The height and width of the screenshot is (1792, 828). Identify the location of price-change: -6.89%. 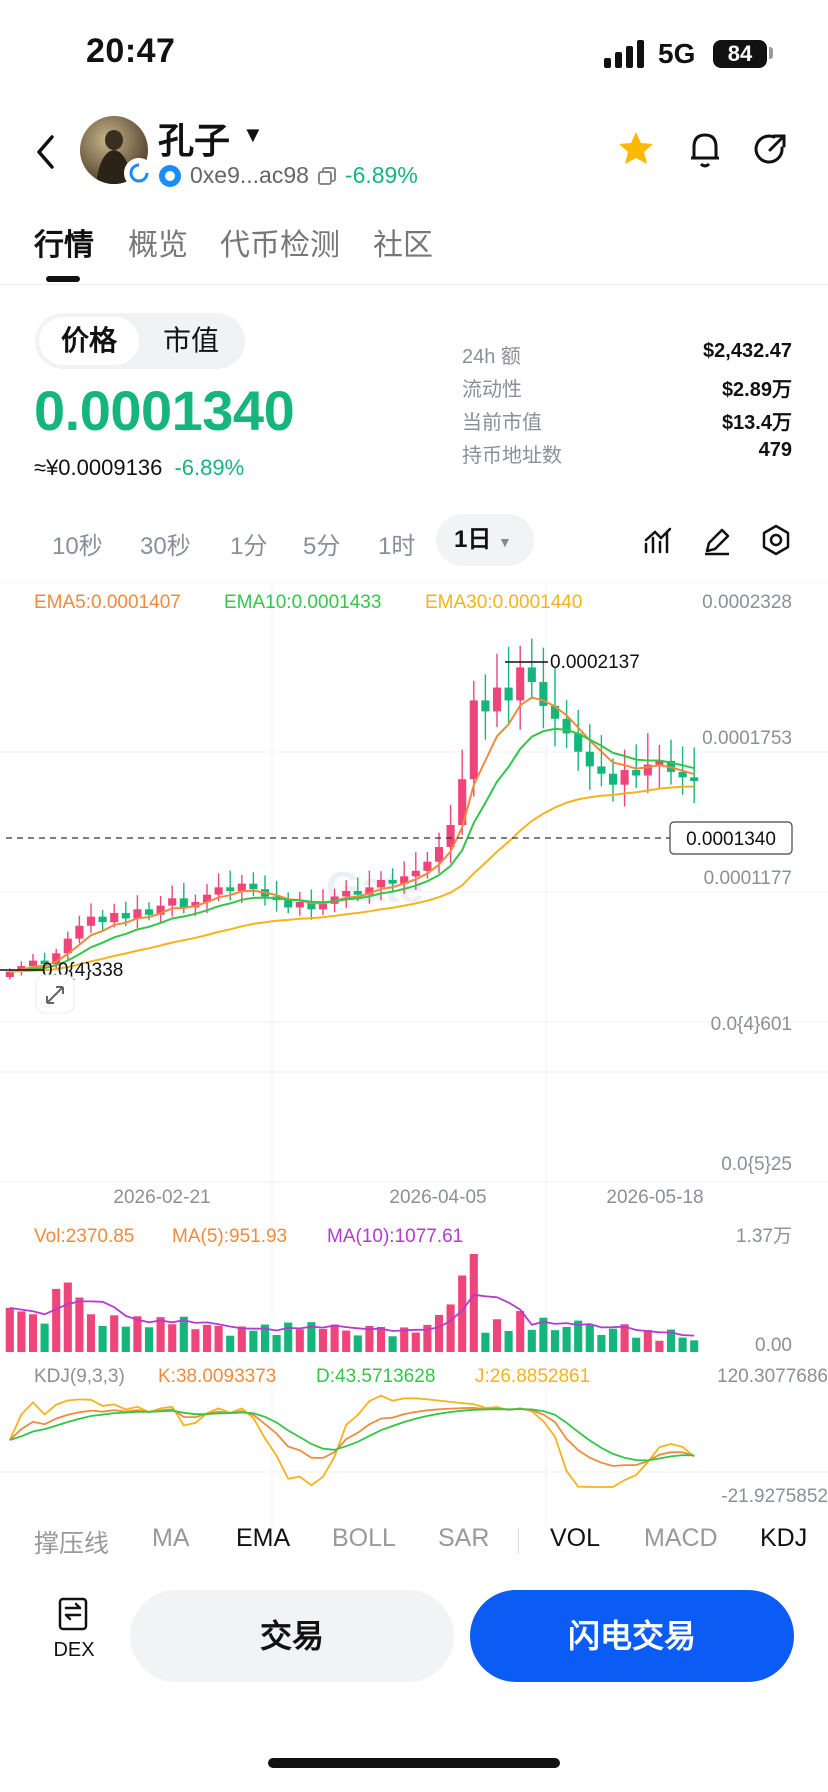
(209, 467).